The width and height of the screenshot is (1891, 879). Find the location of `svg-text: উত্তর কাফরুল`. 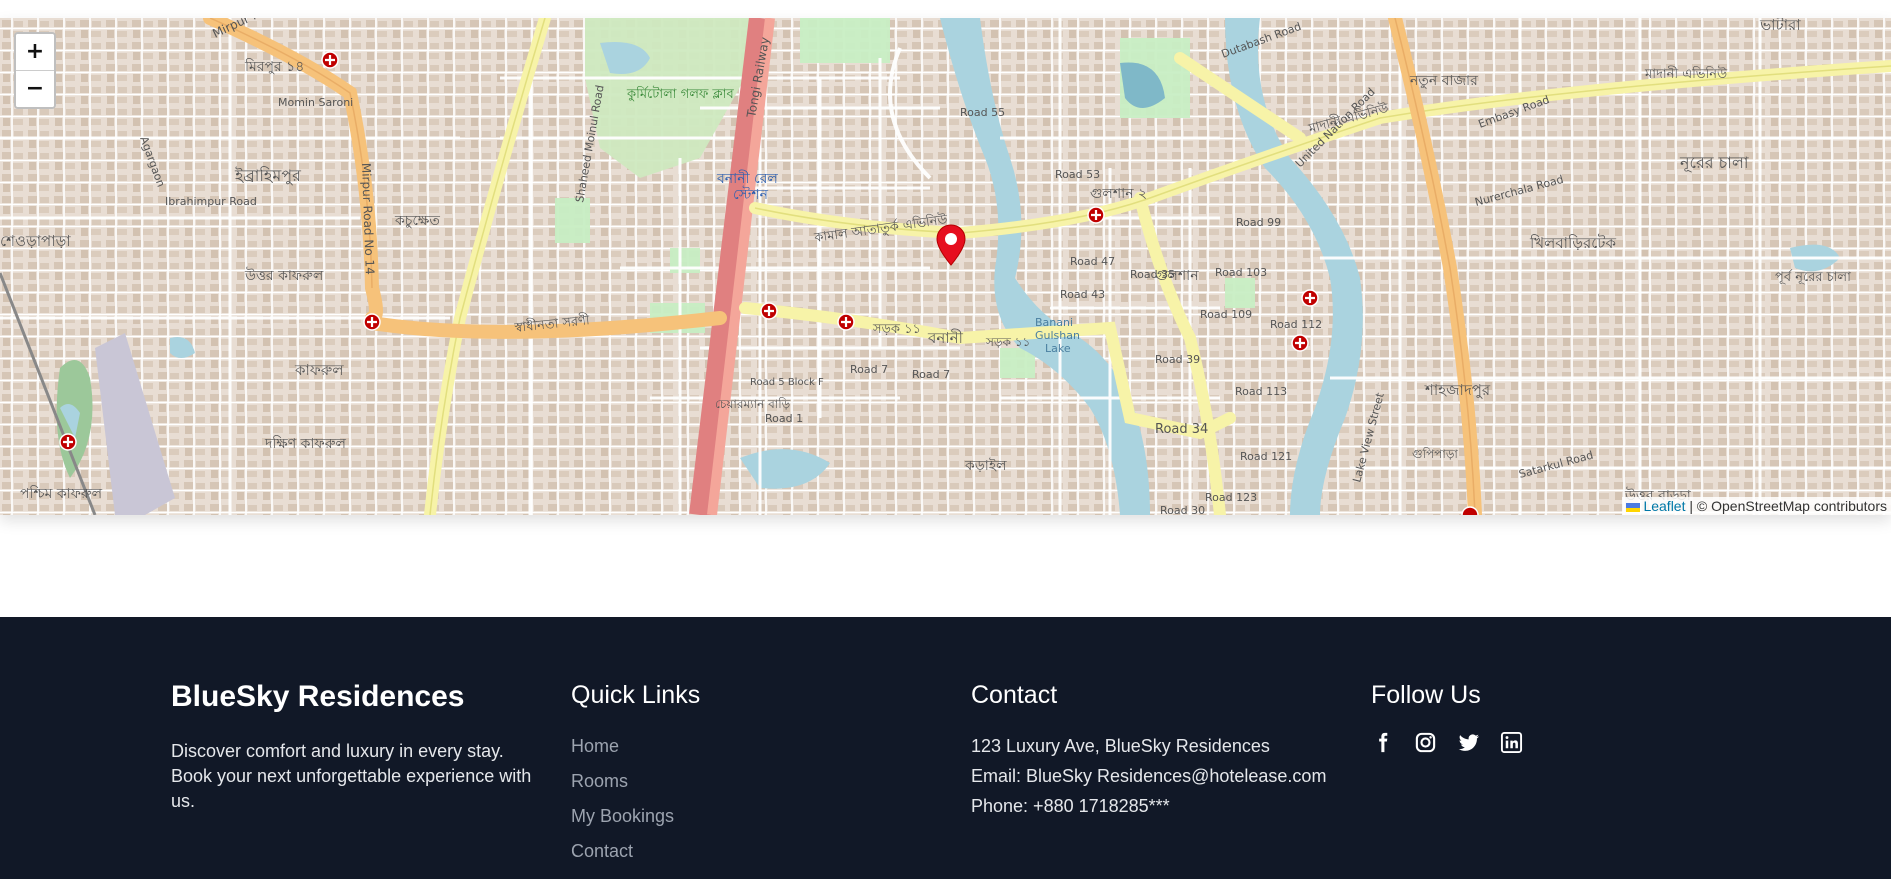

svg-text: উত্তর কাফরুল is located at coordinates (284, 275).